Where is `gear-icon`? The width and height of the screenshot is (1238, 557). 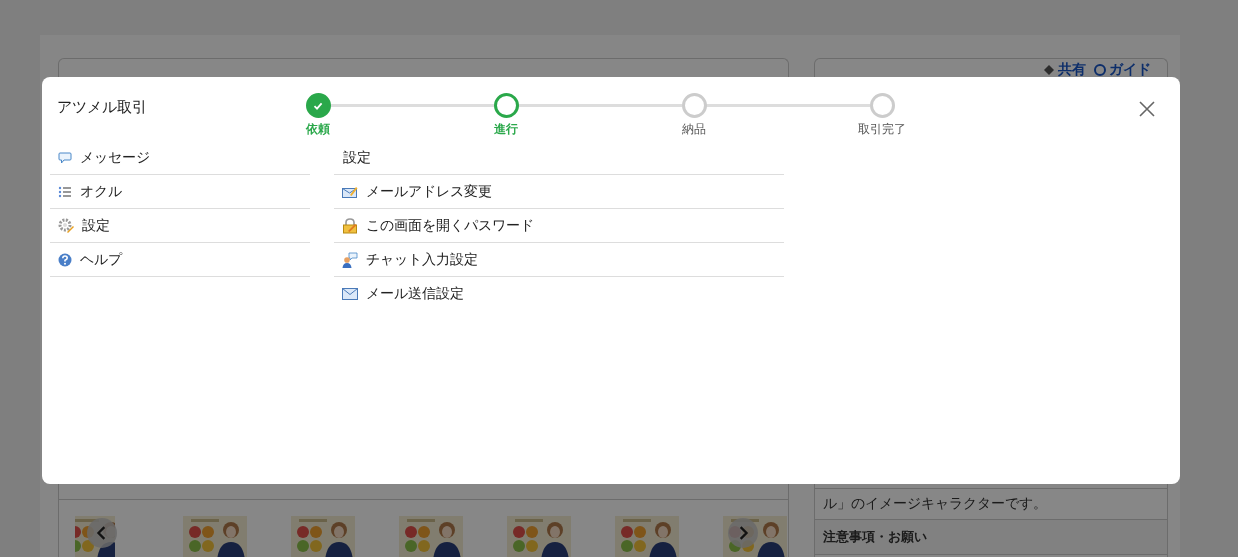 gear-icon is located at coordinates (66, 225).